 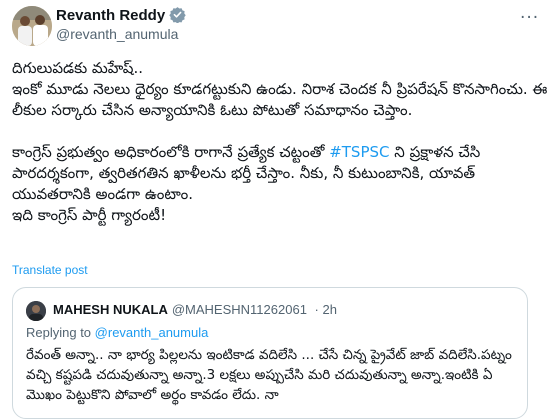 I want to click on quoted-author-handle: @MAHESHN11262061, so click(x=239, y=309).